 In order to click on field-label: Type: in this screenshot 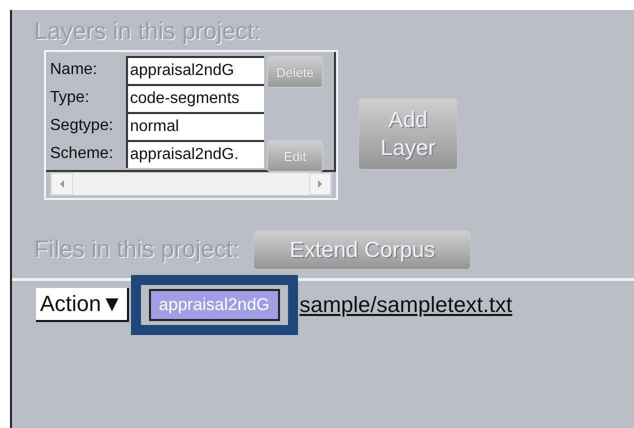, I will do `click(70, 98)`.